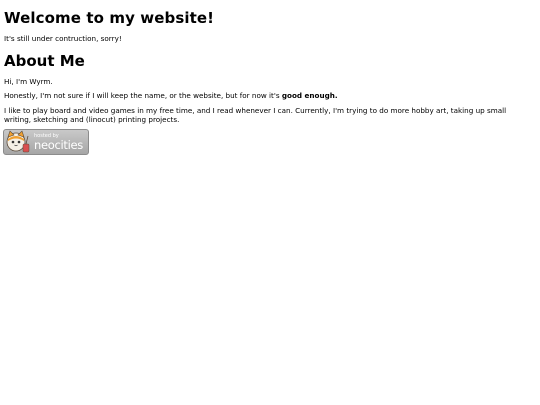 The height and width of the screenshot is (405, 540). What do you see at coordinates (18, 141) in the screenshot?
I see `neocities-cat-icon` at bounding box center [18, 141].